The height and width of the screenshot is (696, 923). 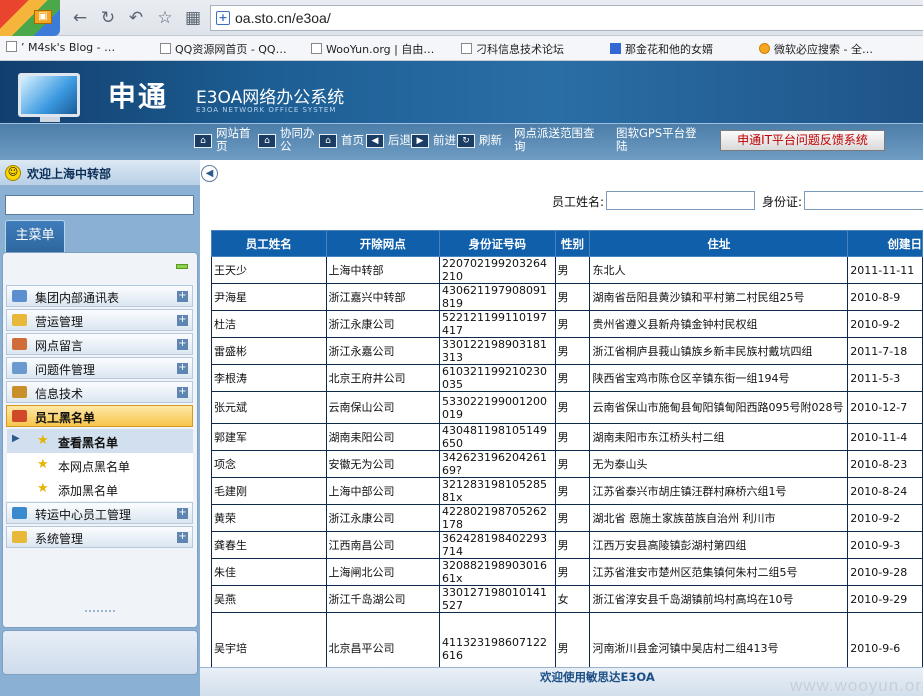 I want to click on star-icon: ★, so click(x=43, y=440).